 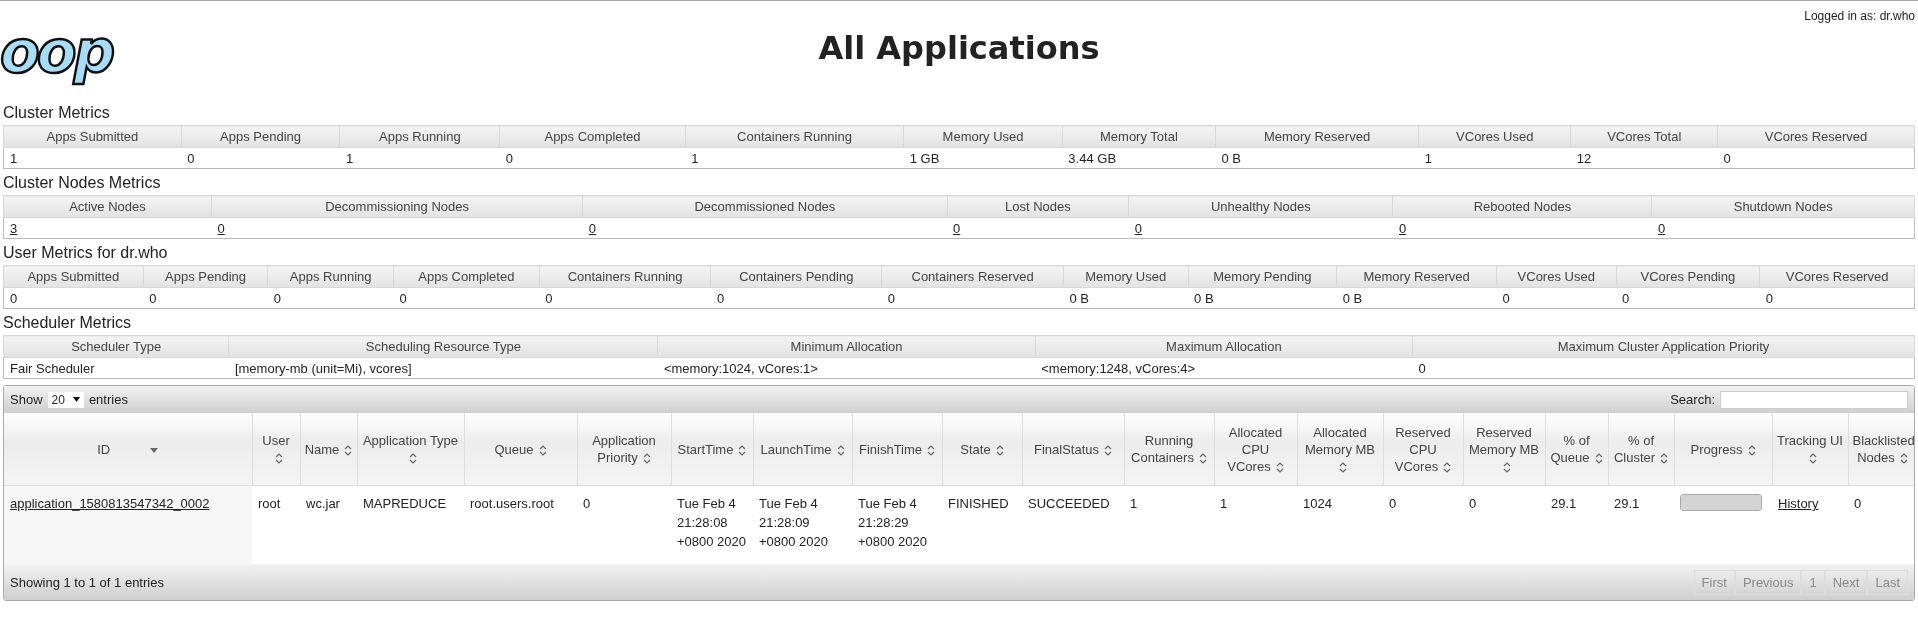 I want to click on column-header: LaunchTime, so click(x=802, y=449).